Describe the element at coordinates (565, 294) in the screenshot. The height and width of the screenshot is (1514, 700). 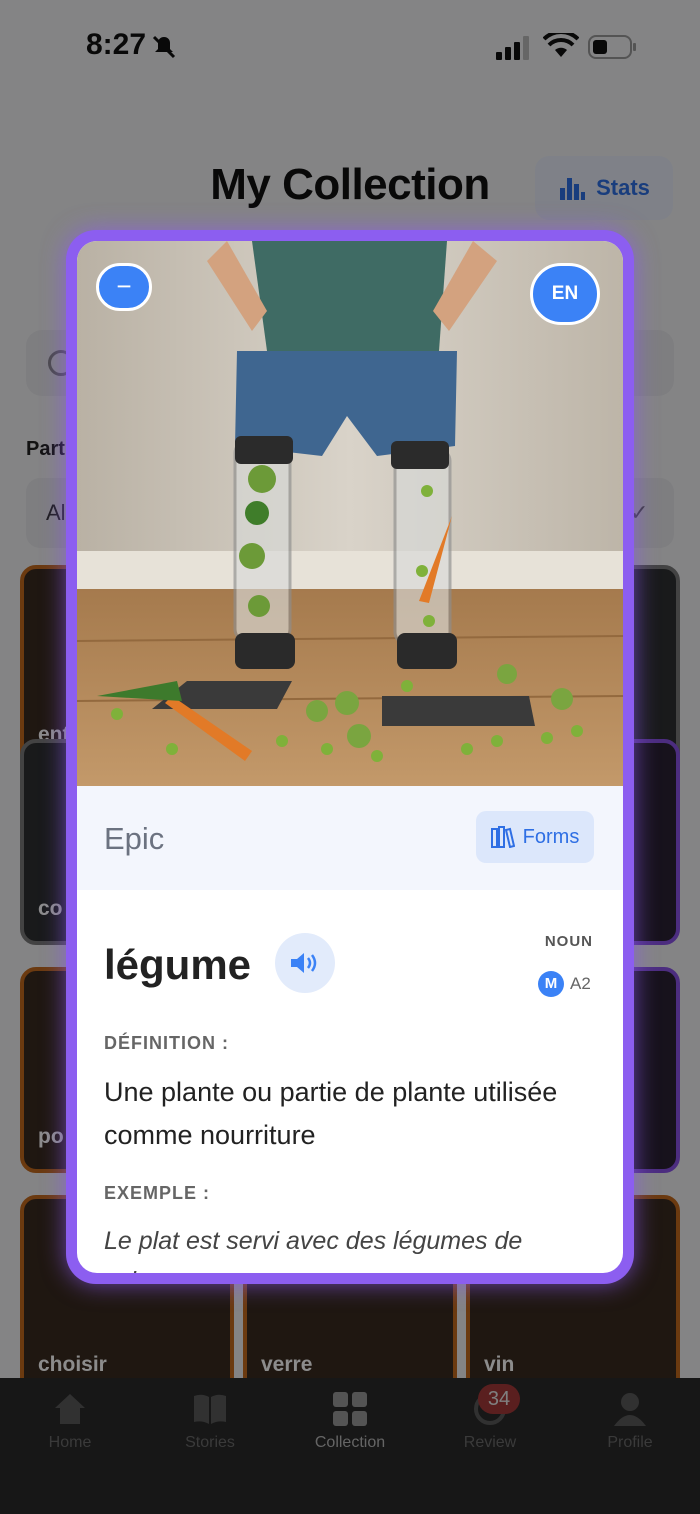
I see `language-toggle-button: EN` at that location.